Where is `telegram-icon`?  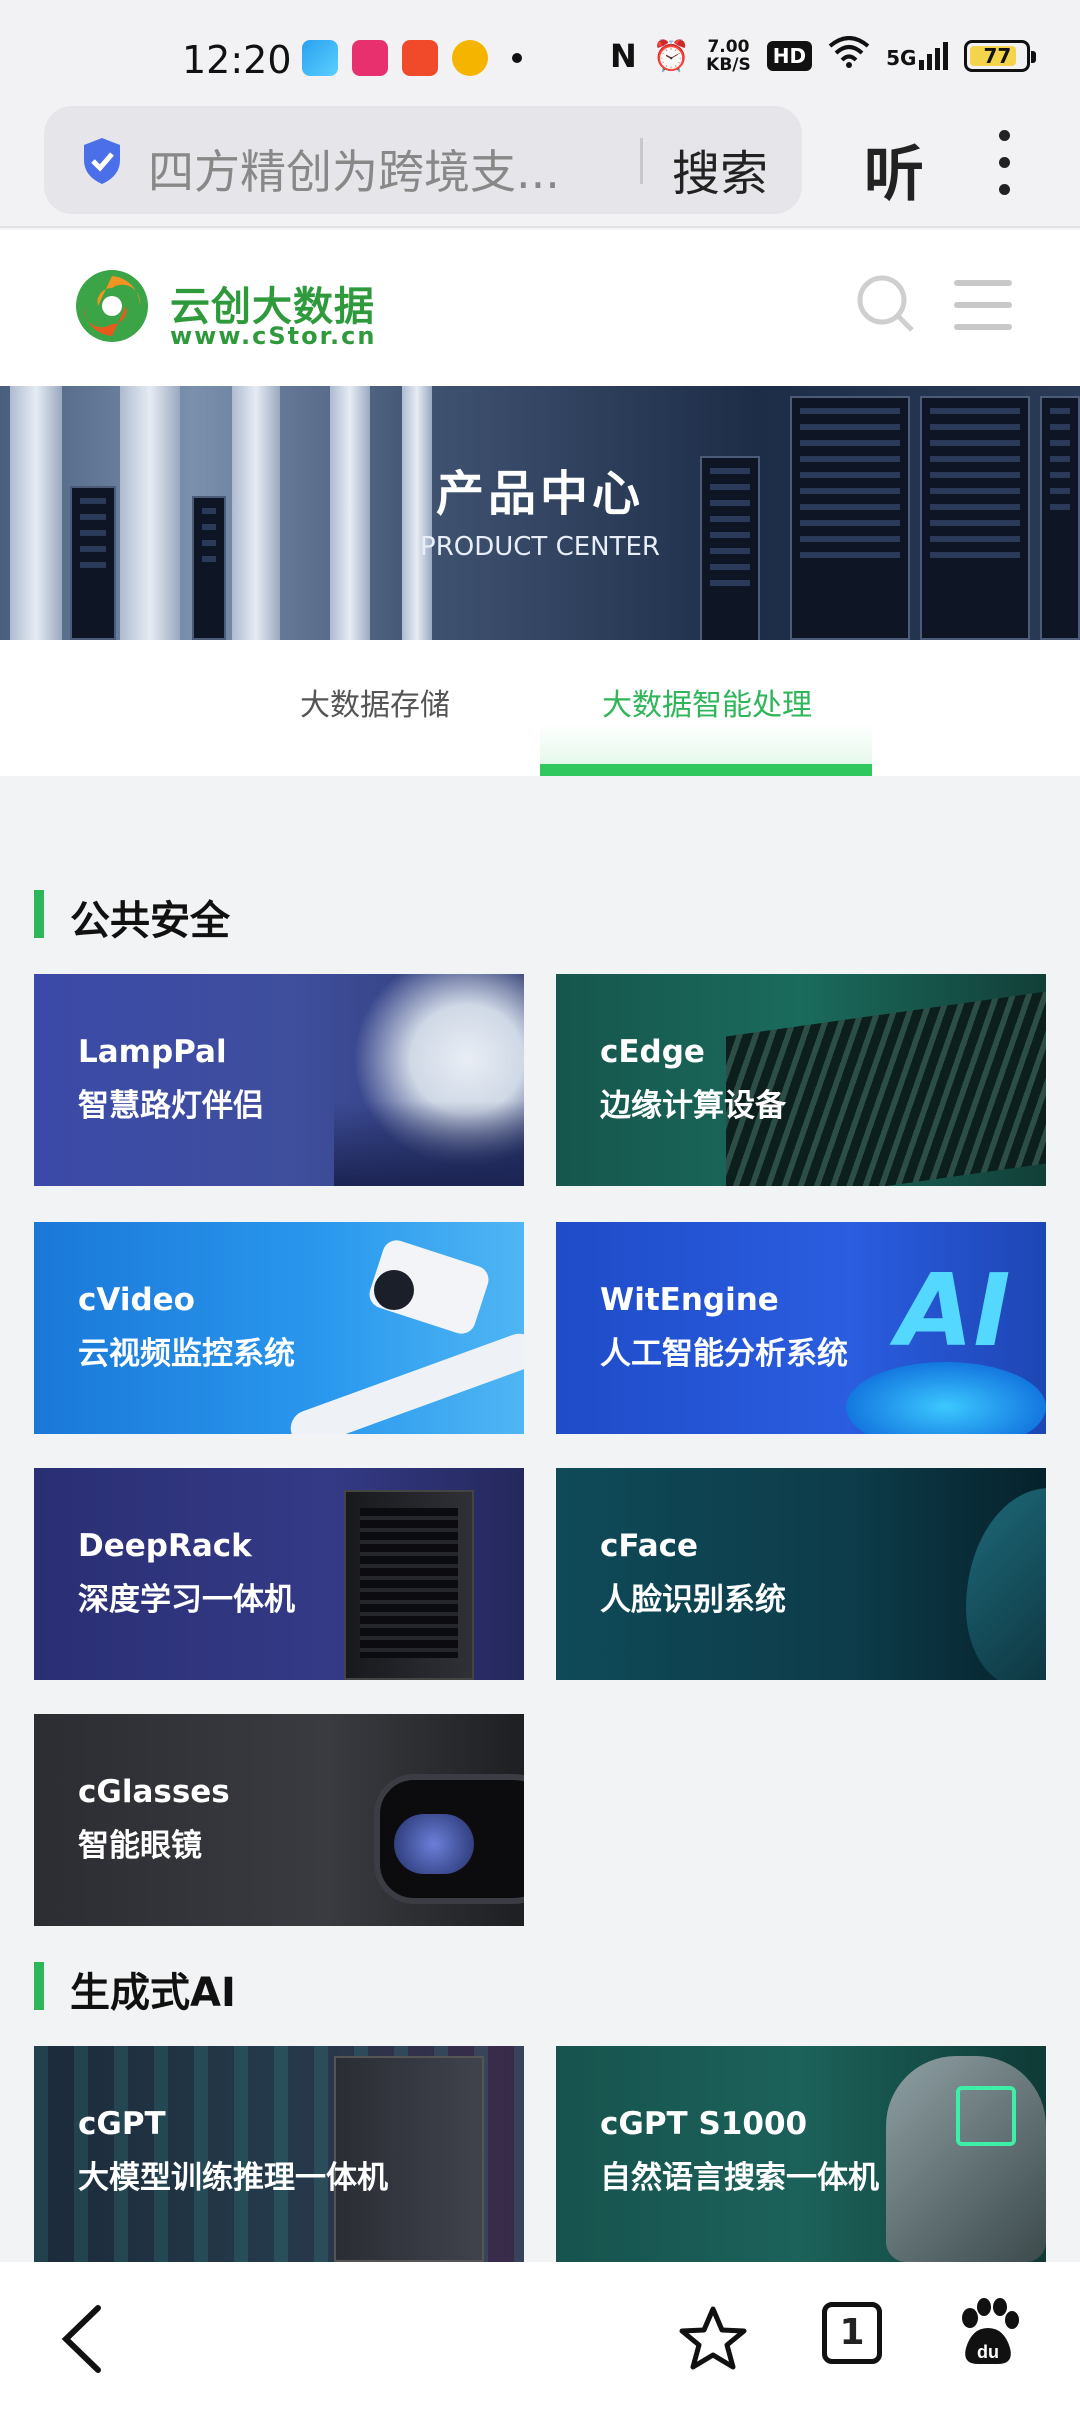
telegram-icon is located at coordinates (320, 58).